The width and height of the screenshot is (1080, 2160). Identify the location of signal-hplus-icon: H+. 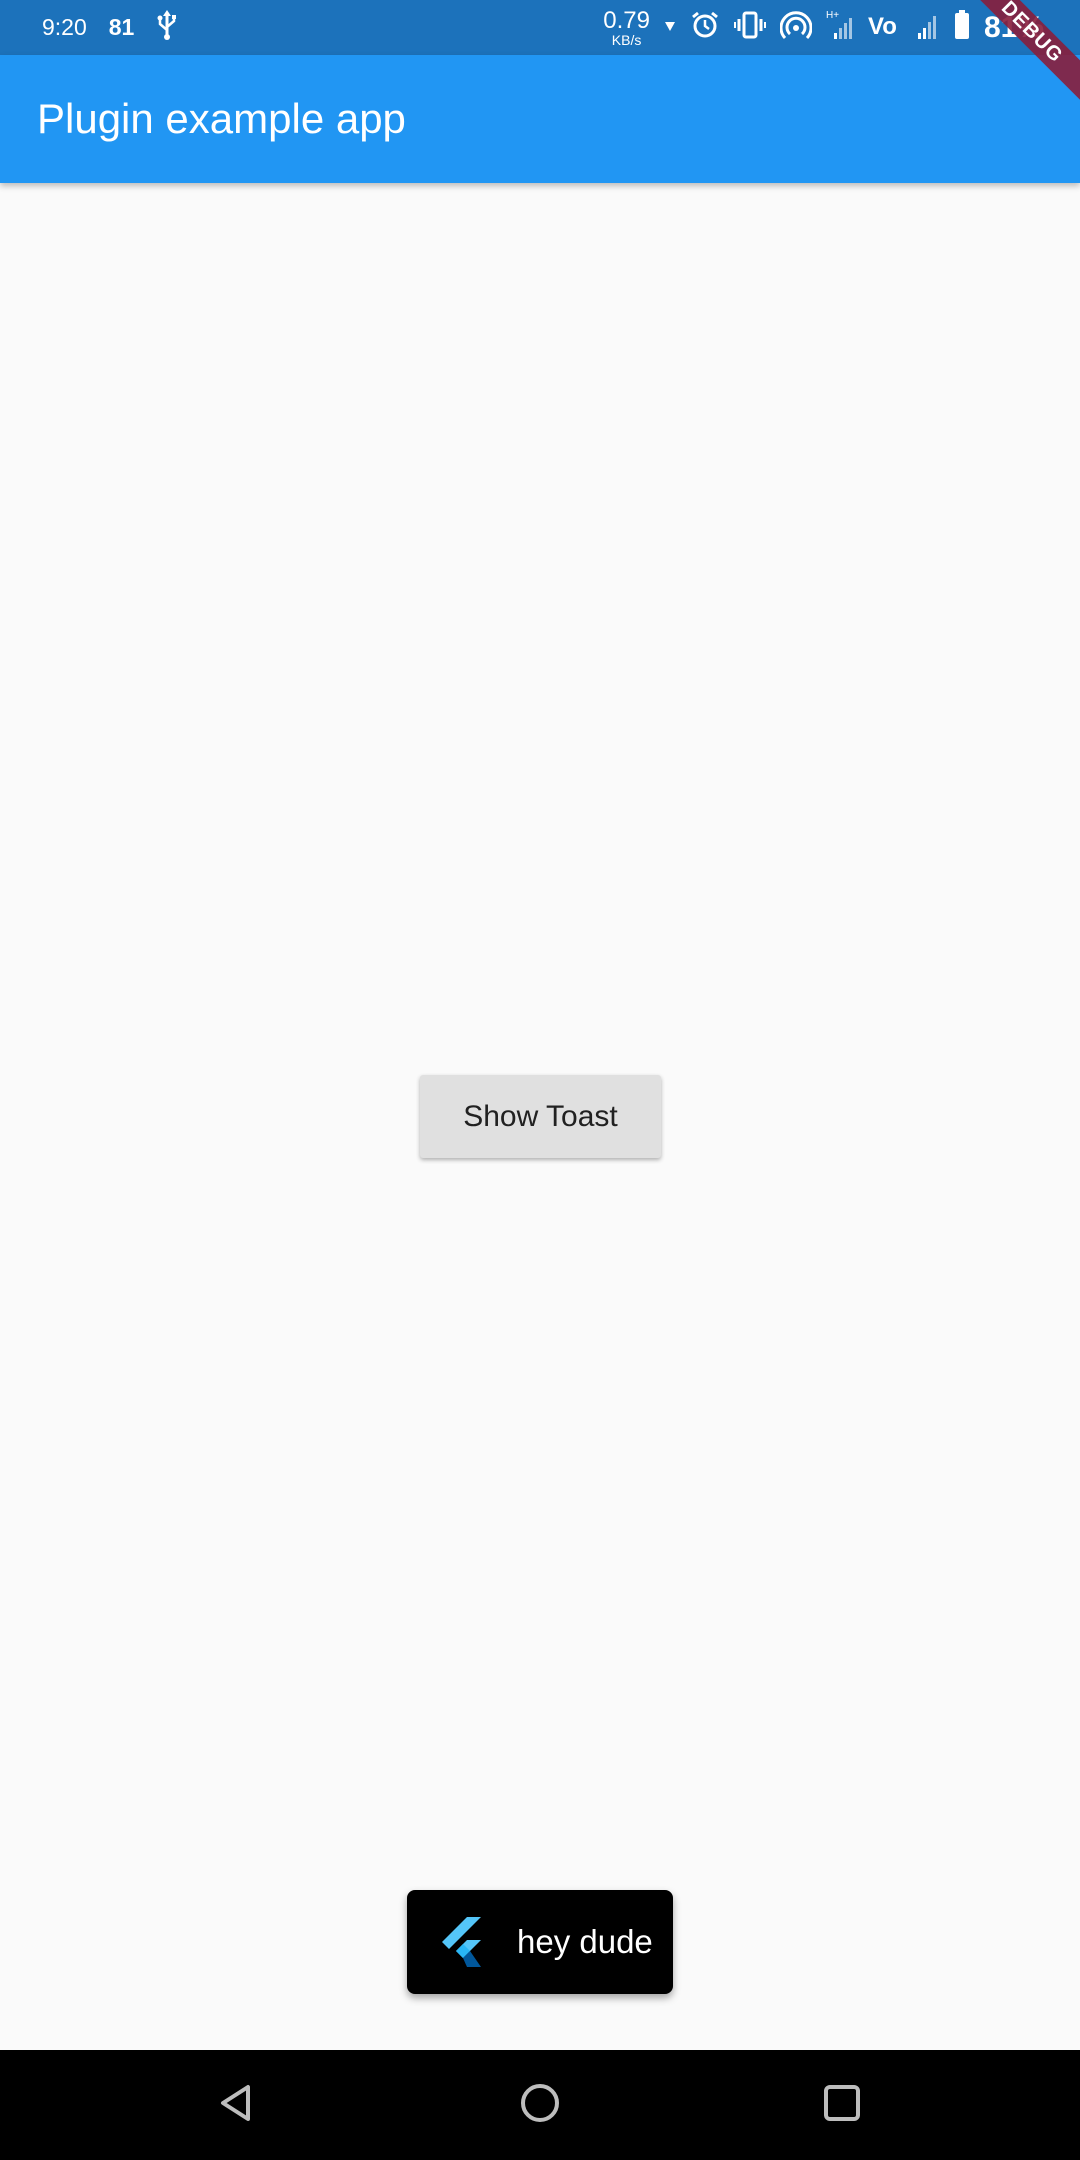
(840, 27).